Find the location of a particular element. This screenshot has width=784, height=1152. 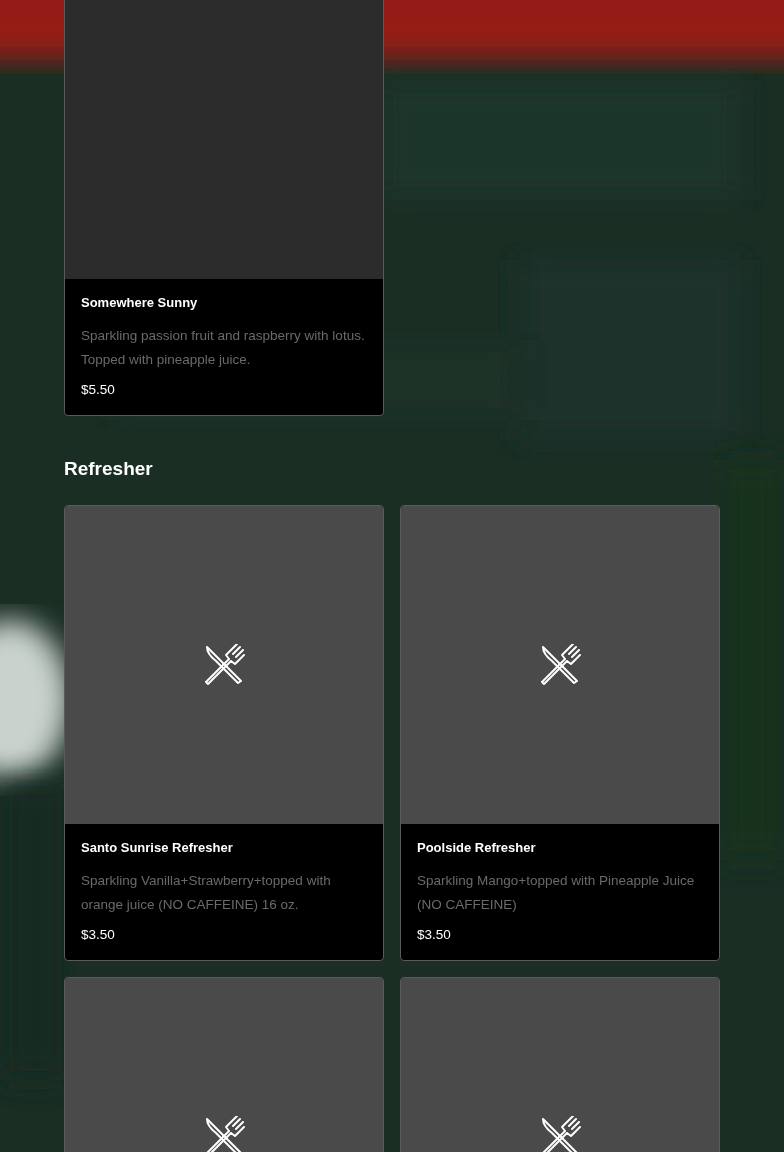

item-description: Sparkling passion fruit and raspberry with lotus. Topped with pineapple juice. is located at coordinates (223, 348).